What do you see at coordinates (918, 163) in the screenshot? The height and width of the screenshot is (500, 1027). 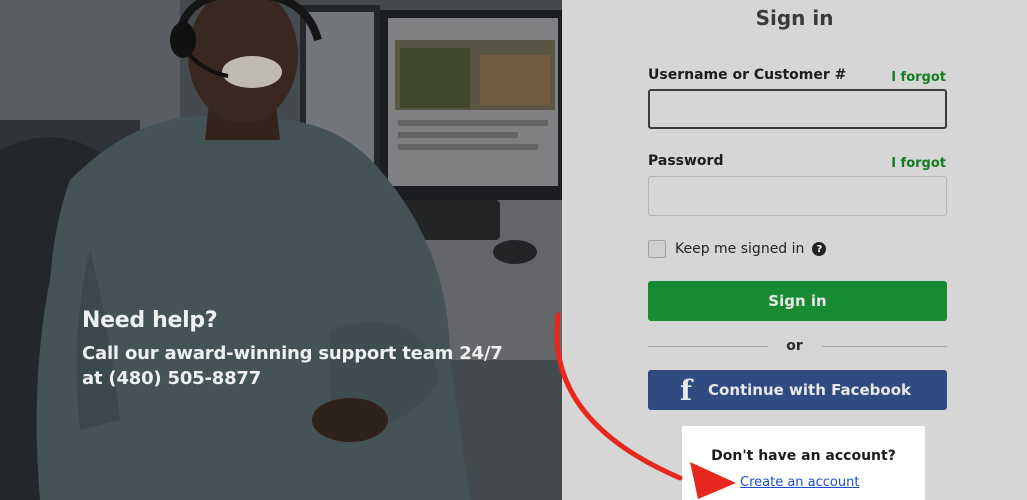 I see `password-forgot-link: I forgot` at bounding box center [918, 163].